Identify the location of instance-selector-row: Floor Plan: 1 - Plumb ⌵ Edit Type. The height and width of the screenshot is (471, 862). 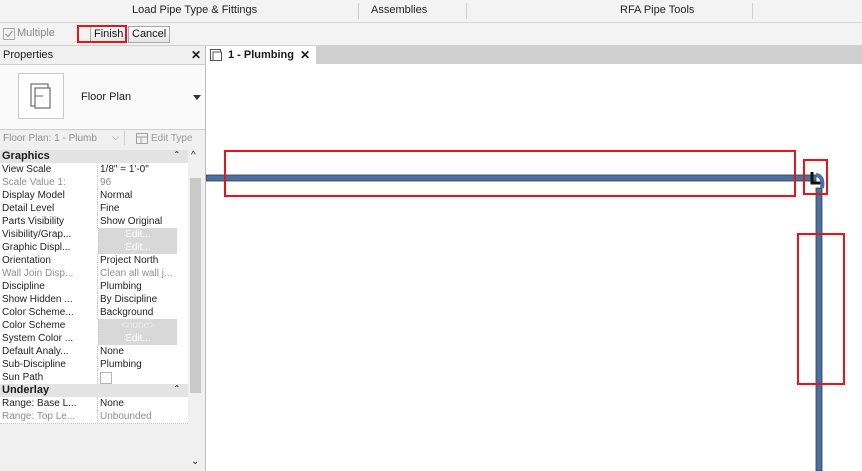
(102, 139).